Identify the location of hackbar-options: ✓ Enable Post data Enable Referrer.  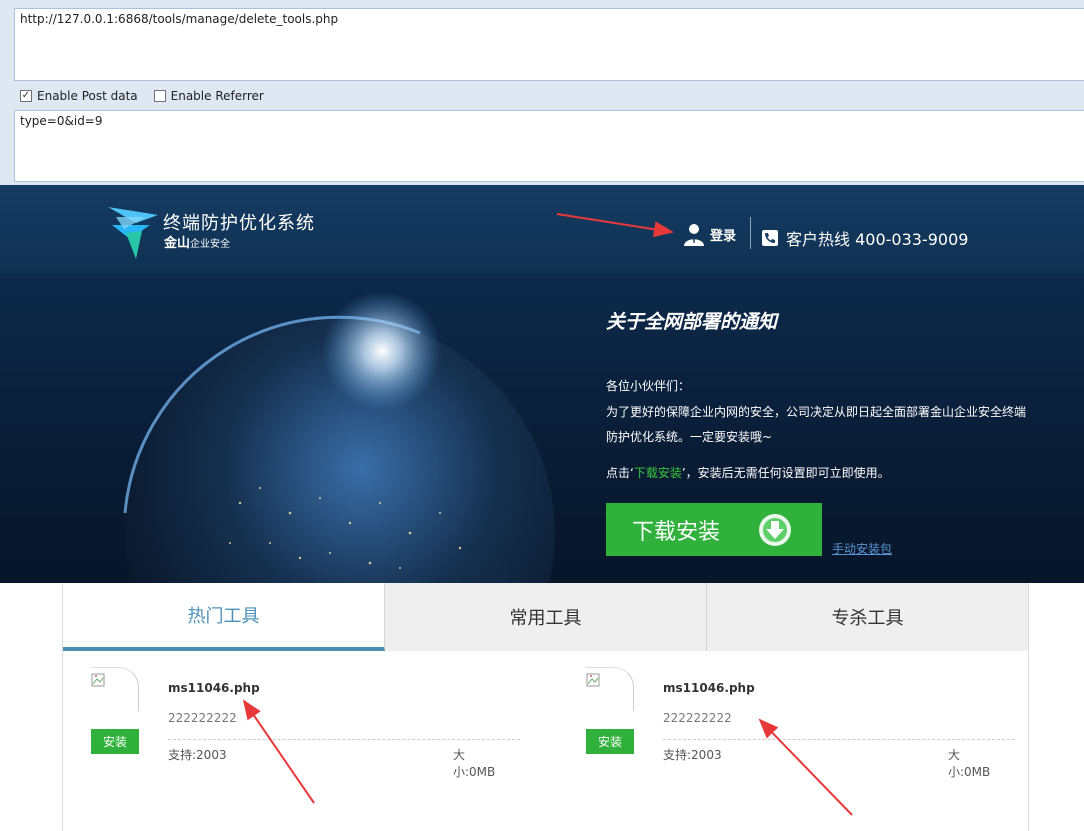
(150, 96).